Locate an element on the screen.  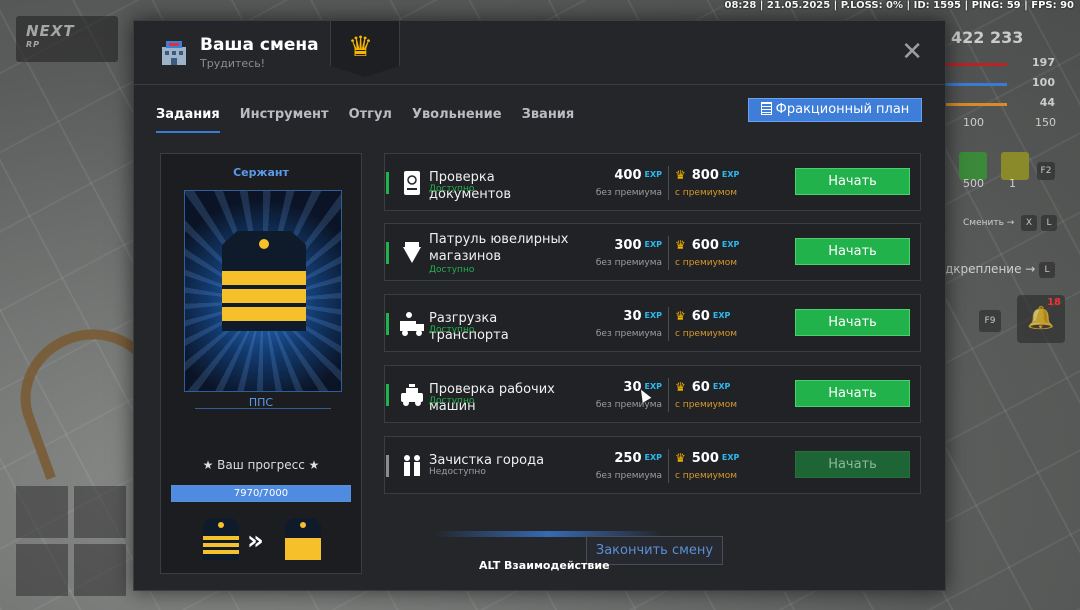
passport-icon is located at coordinates (412, 183).